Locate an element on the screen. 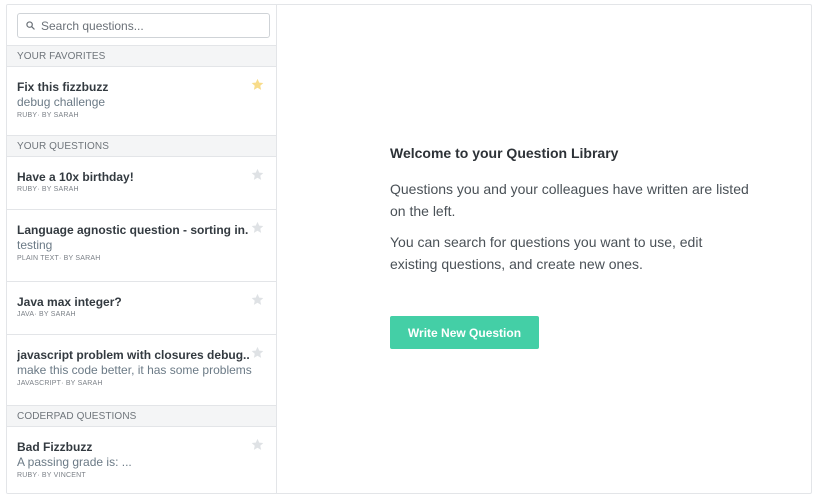  welcome-heading: Welcome to your Question Library is located at coordinates (504, 153).